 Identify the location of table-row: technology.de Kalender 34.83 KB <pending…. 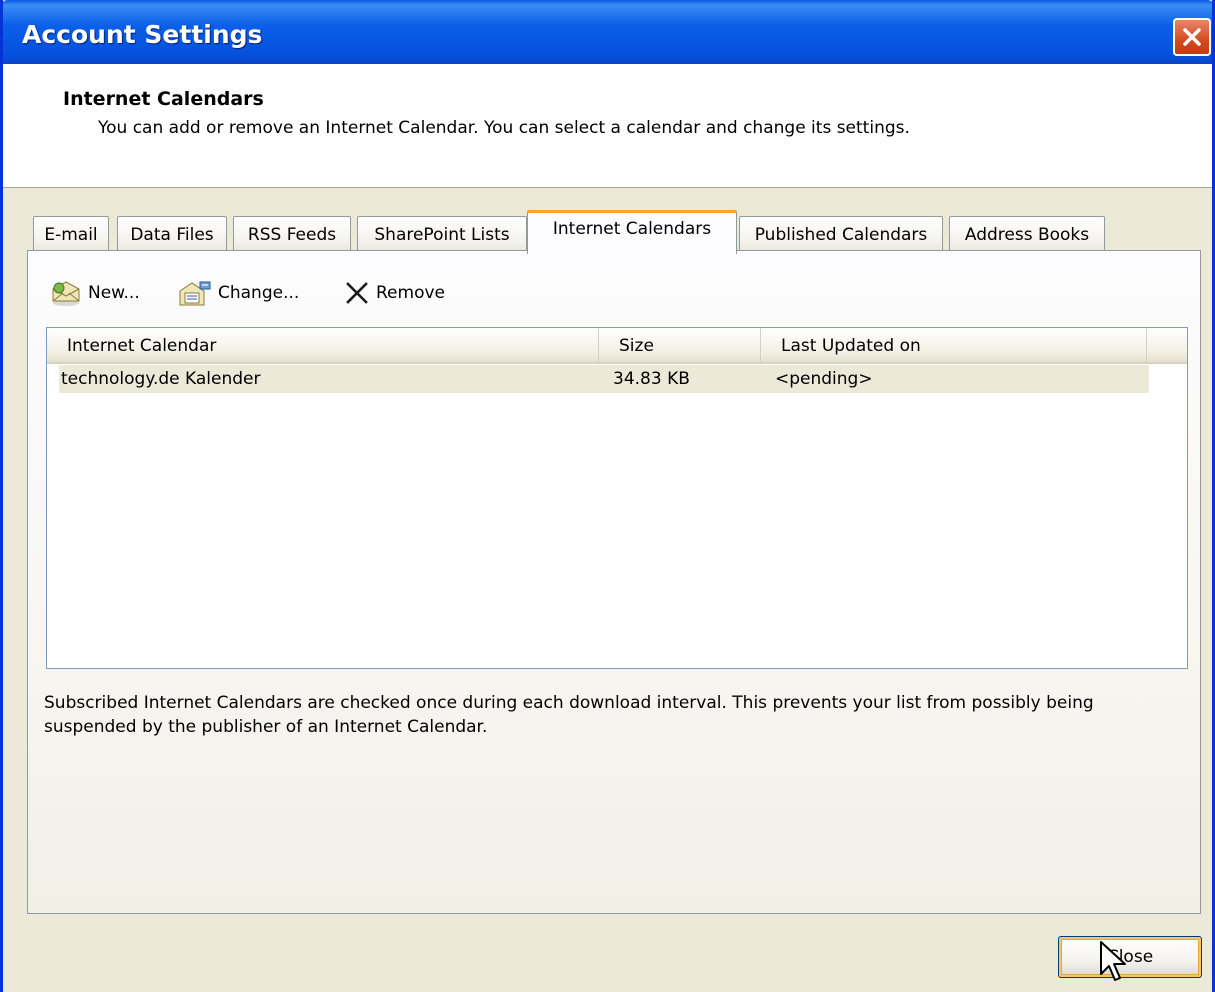
(604, 379).